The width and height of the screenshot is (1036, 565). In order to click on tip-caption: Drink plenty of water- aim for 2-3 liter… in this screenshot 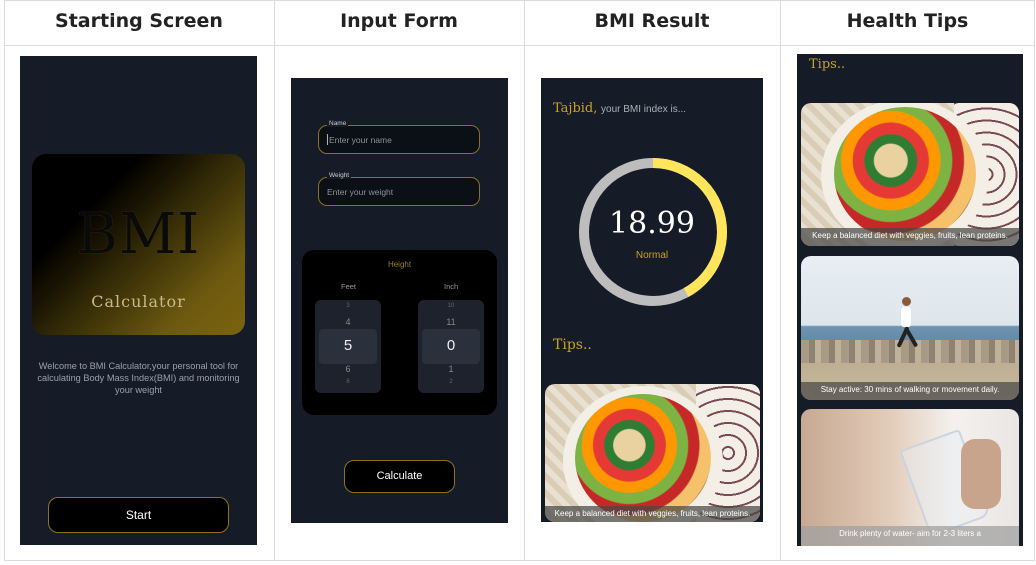, I will do `click(910, 536)`.